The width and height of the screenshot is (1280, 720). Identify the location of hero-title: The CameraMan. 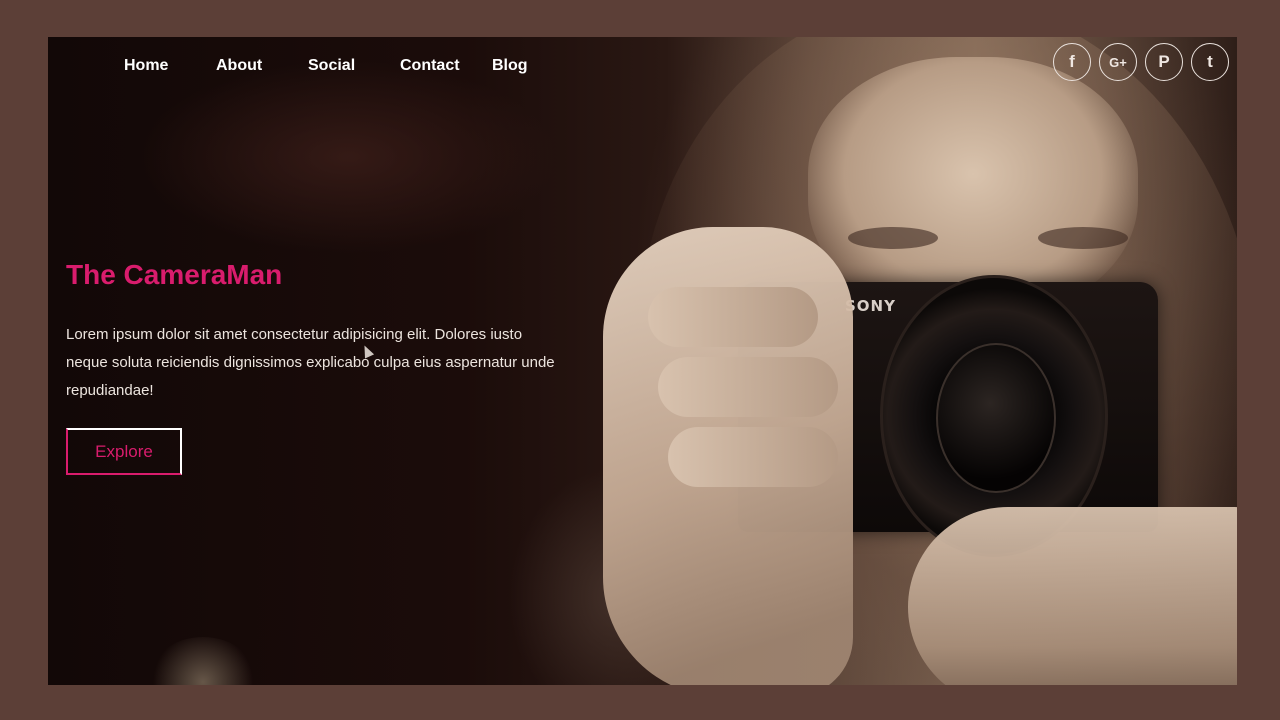
(174, 274).